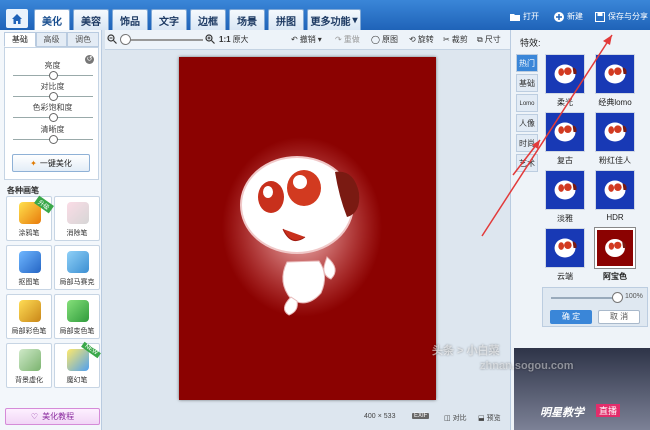  I want to click on effect-thumb-abao-color, so click(615, 248).